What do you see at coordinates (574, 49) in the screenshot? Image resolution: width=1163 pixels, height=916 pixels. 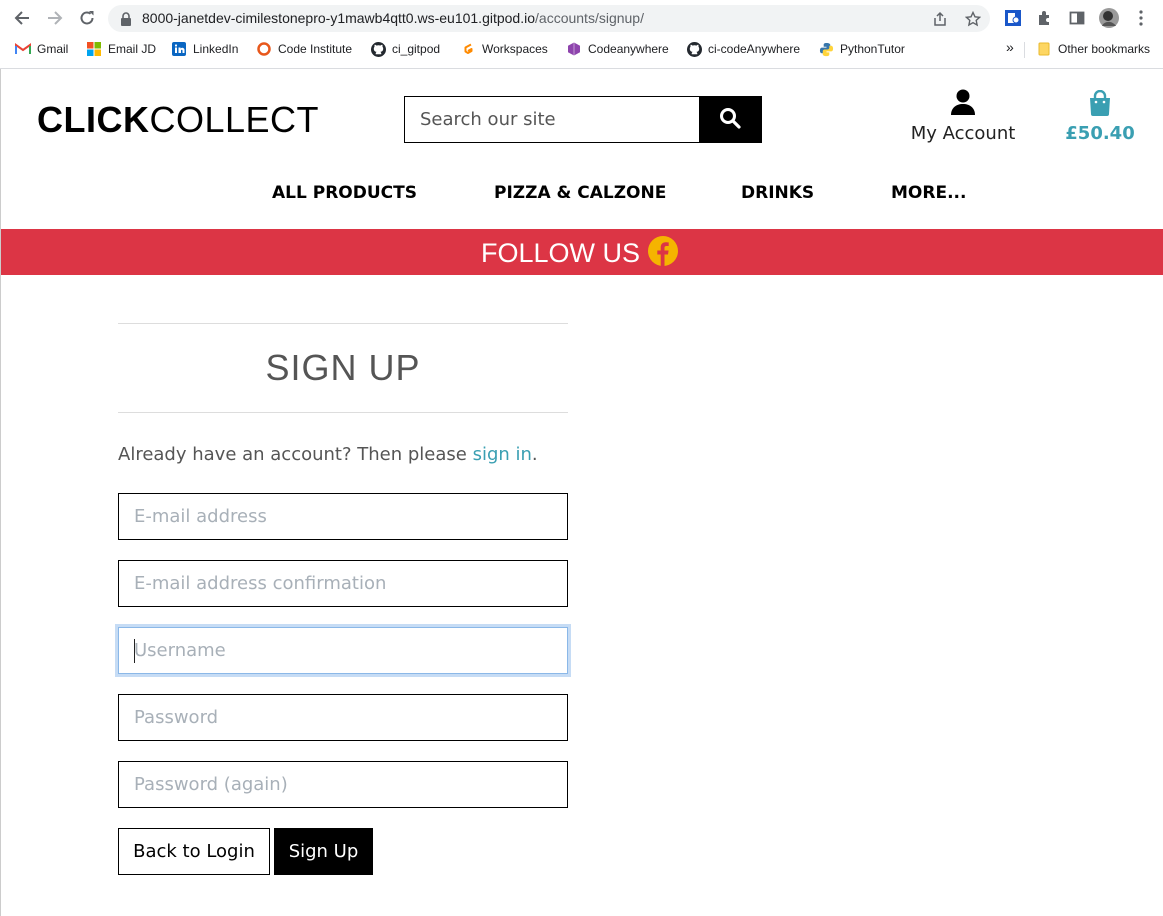 I see `codeanywhere-icon` at bounding box center [574, 49].